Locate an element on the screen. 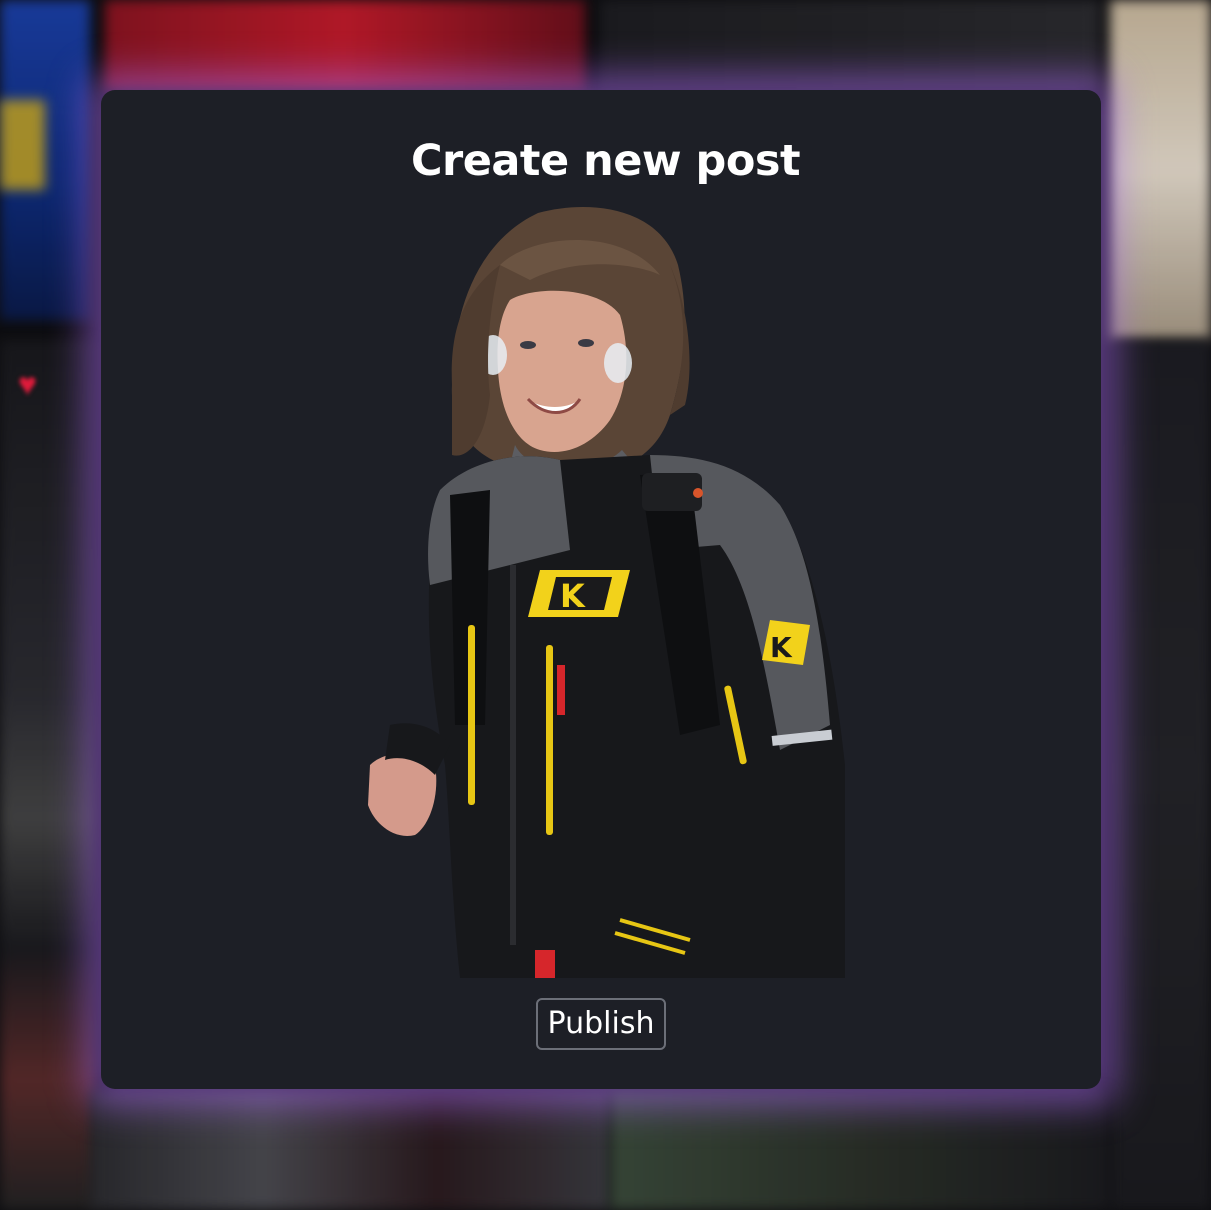 Image resolution: width=1211 pixels, height=1210 pixels. modal-title: Create new post is located at coordinates (605, 161).